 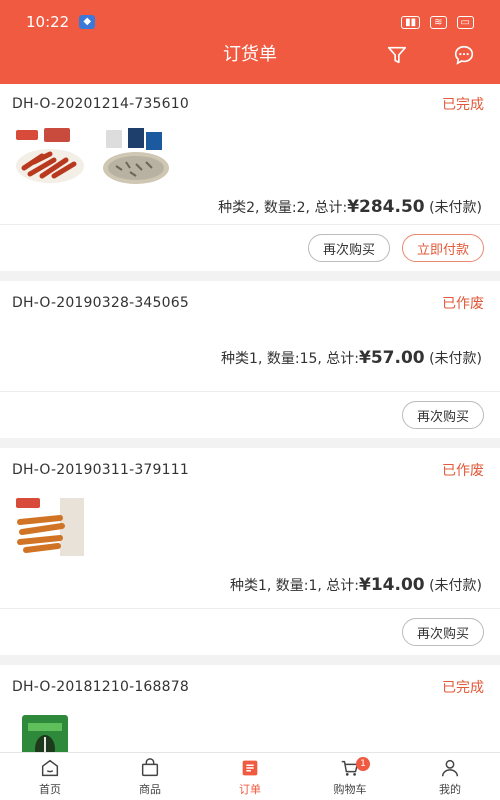 I want to click on status-icons: ▮▮ ≋ ▭, so click(x=437, y=22).